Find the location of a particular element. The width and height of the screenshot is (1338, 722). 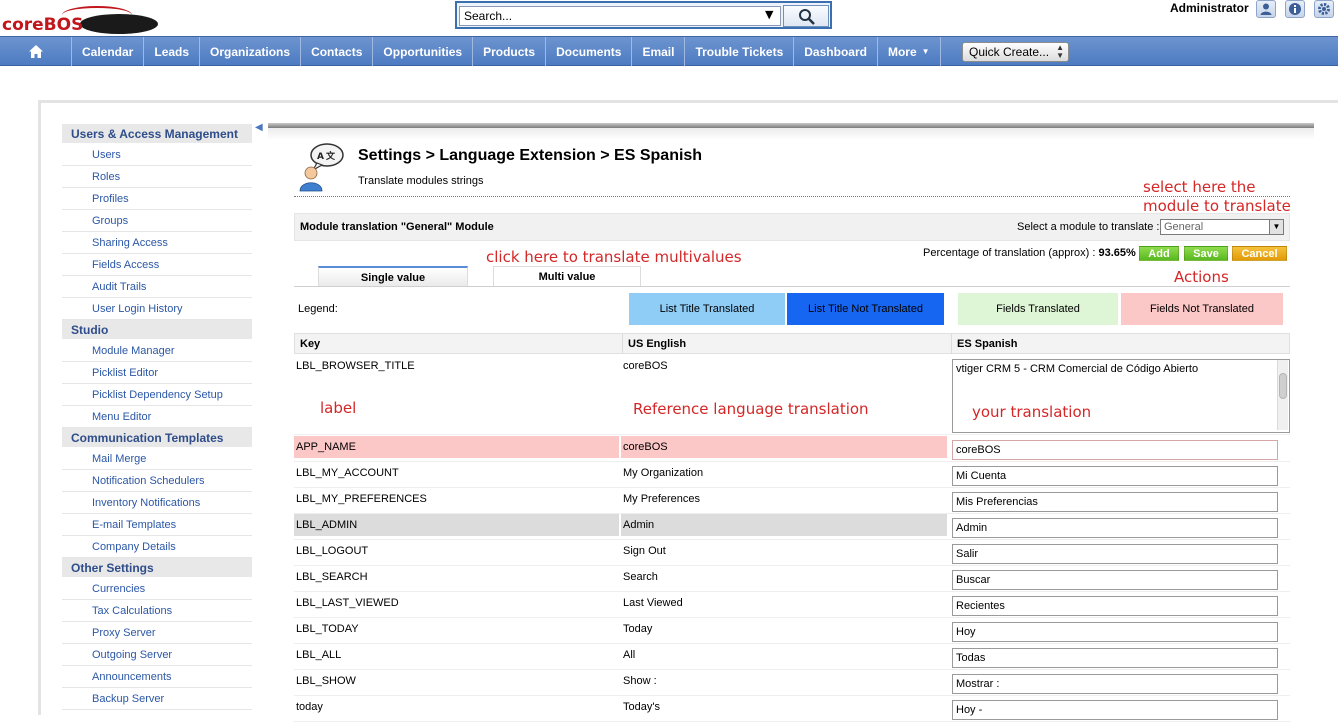

nav-leads: Leads is located at coordinates (172, 51).